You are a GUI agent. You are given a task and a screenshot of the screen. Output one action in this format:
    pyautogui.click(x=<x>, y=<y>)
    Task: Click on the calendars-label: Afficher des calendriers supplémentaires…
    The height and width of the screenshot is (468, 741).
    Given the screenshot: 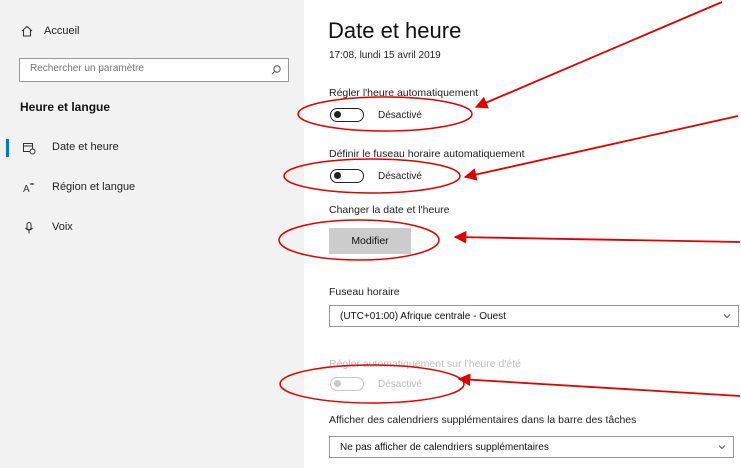 What is the action you would take?
    pyautogui.click(x=483, y=420)
    